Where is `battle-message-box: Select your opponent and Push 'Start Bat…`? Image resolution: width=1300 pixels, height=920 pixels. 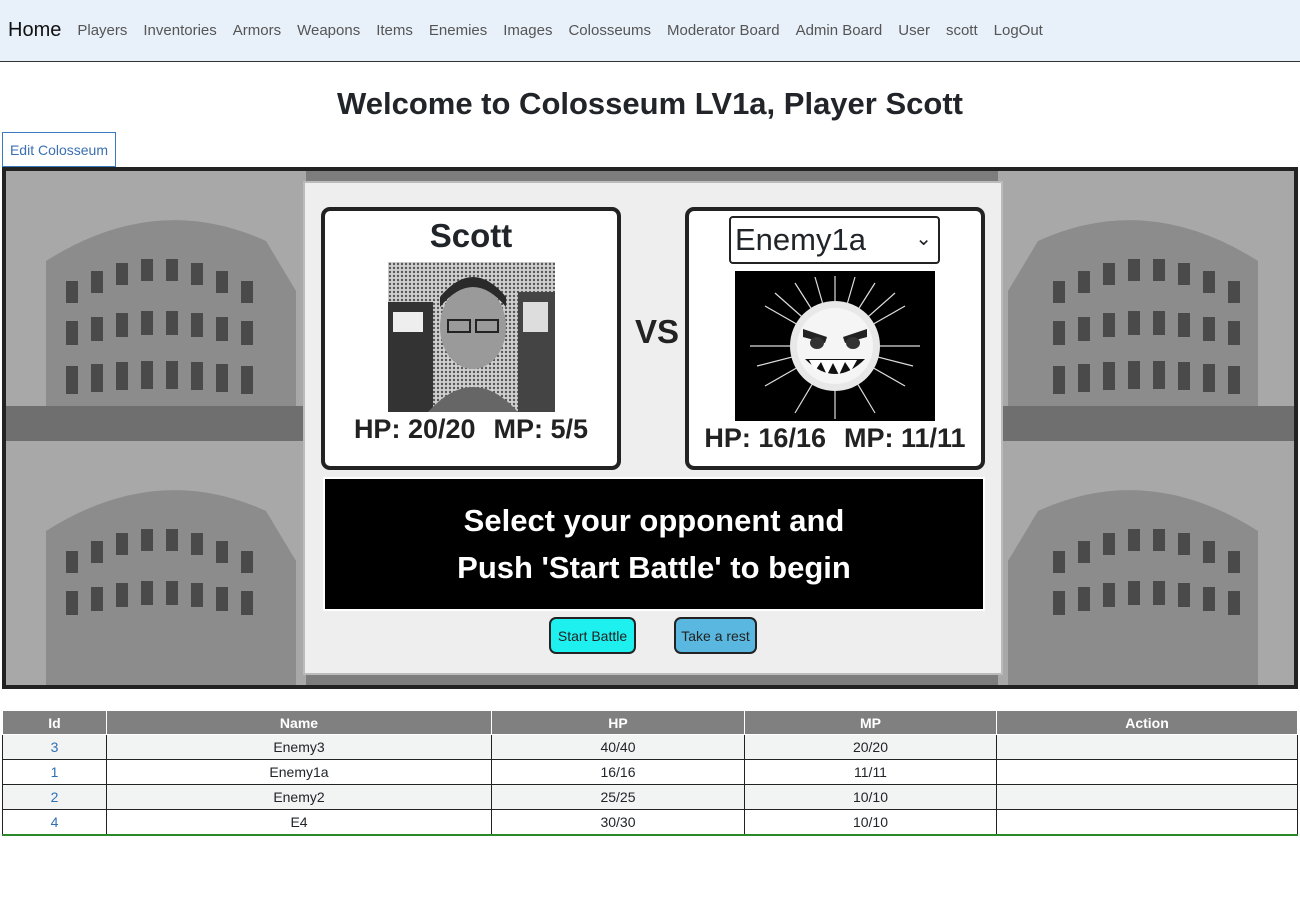
battle-message-box: Select your opponent and Push 'Start Bat… is located at coordinates (654, 544).